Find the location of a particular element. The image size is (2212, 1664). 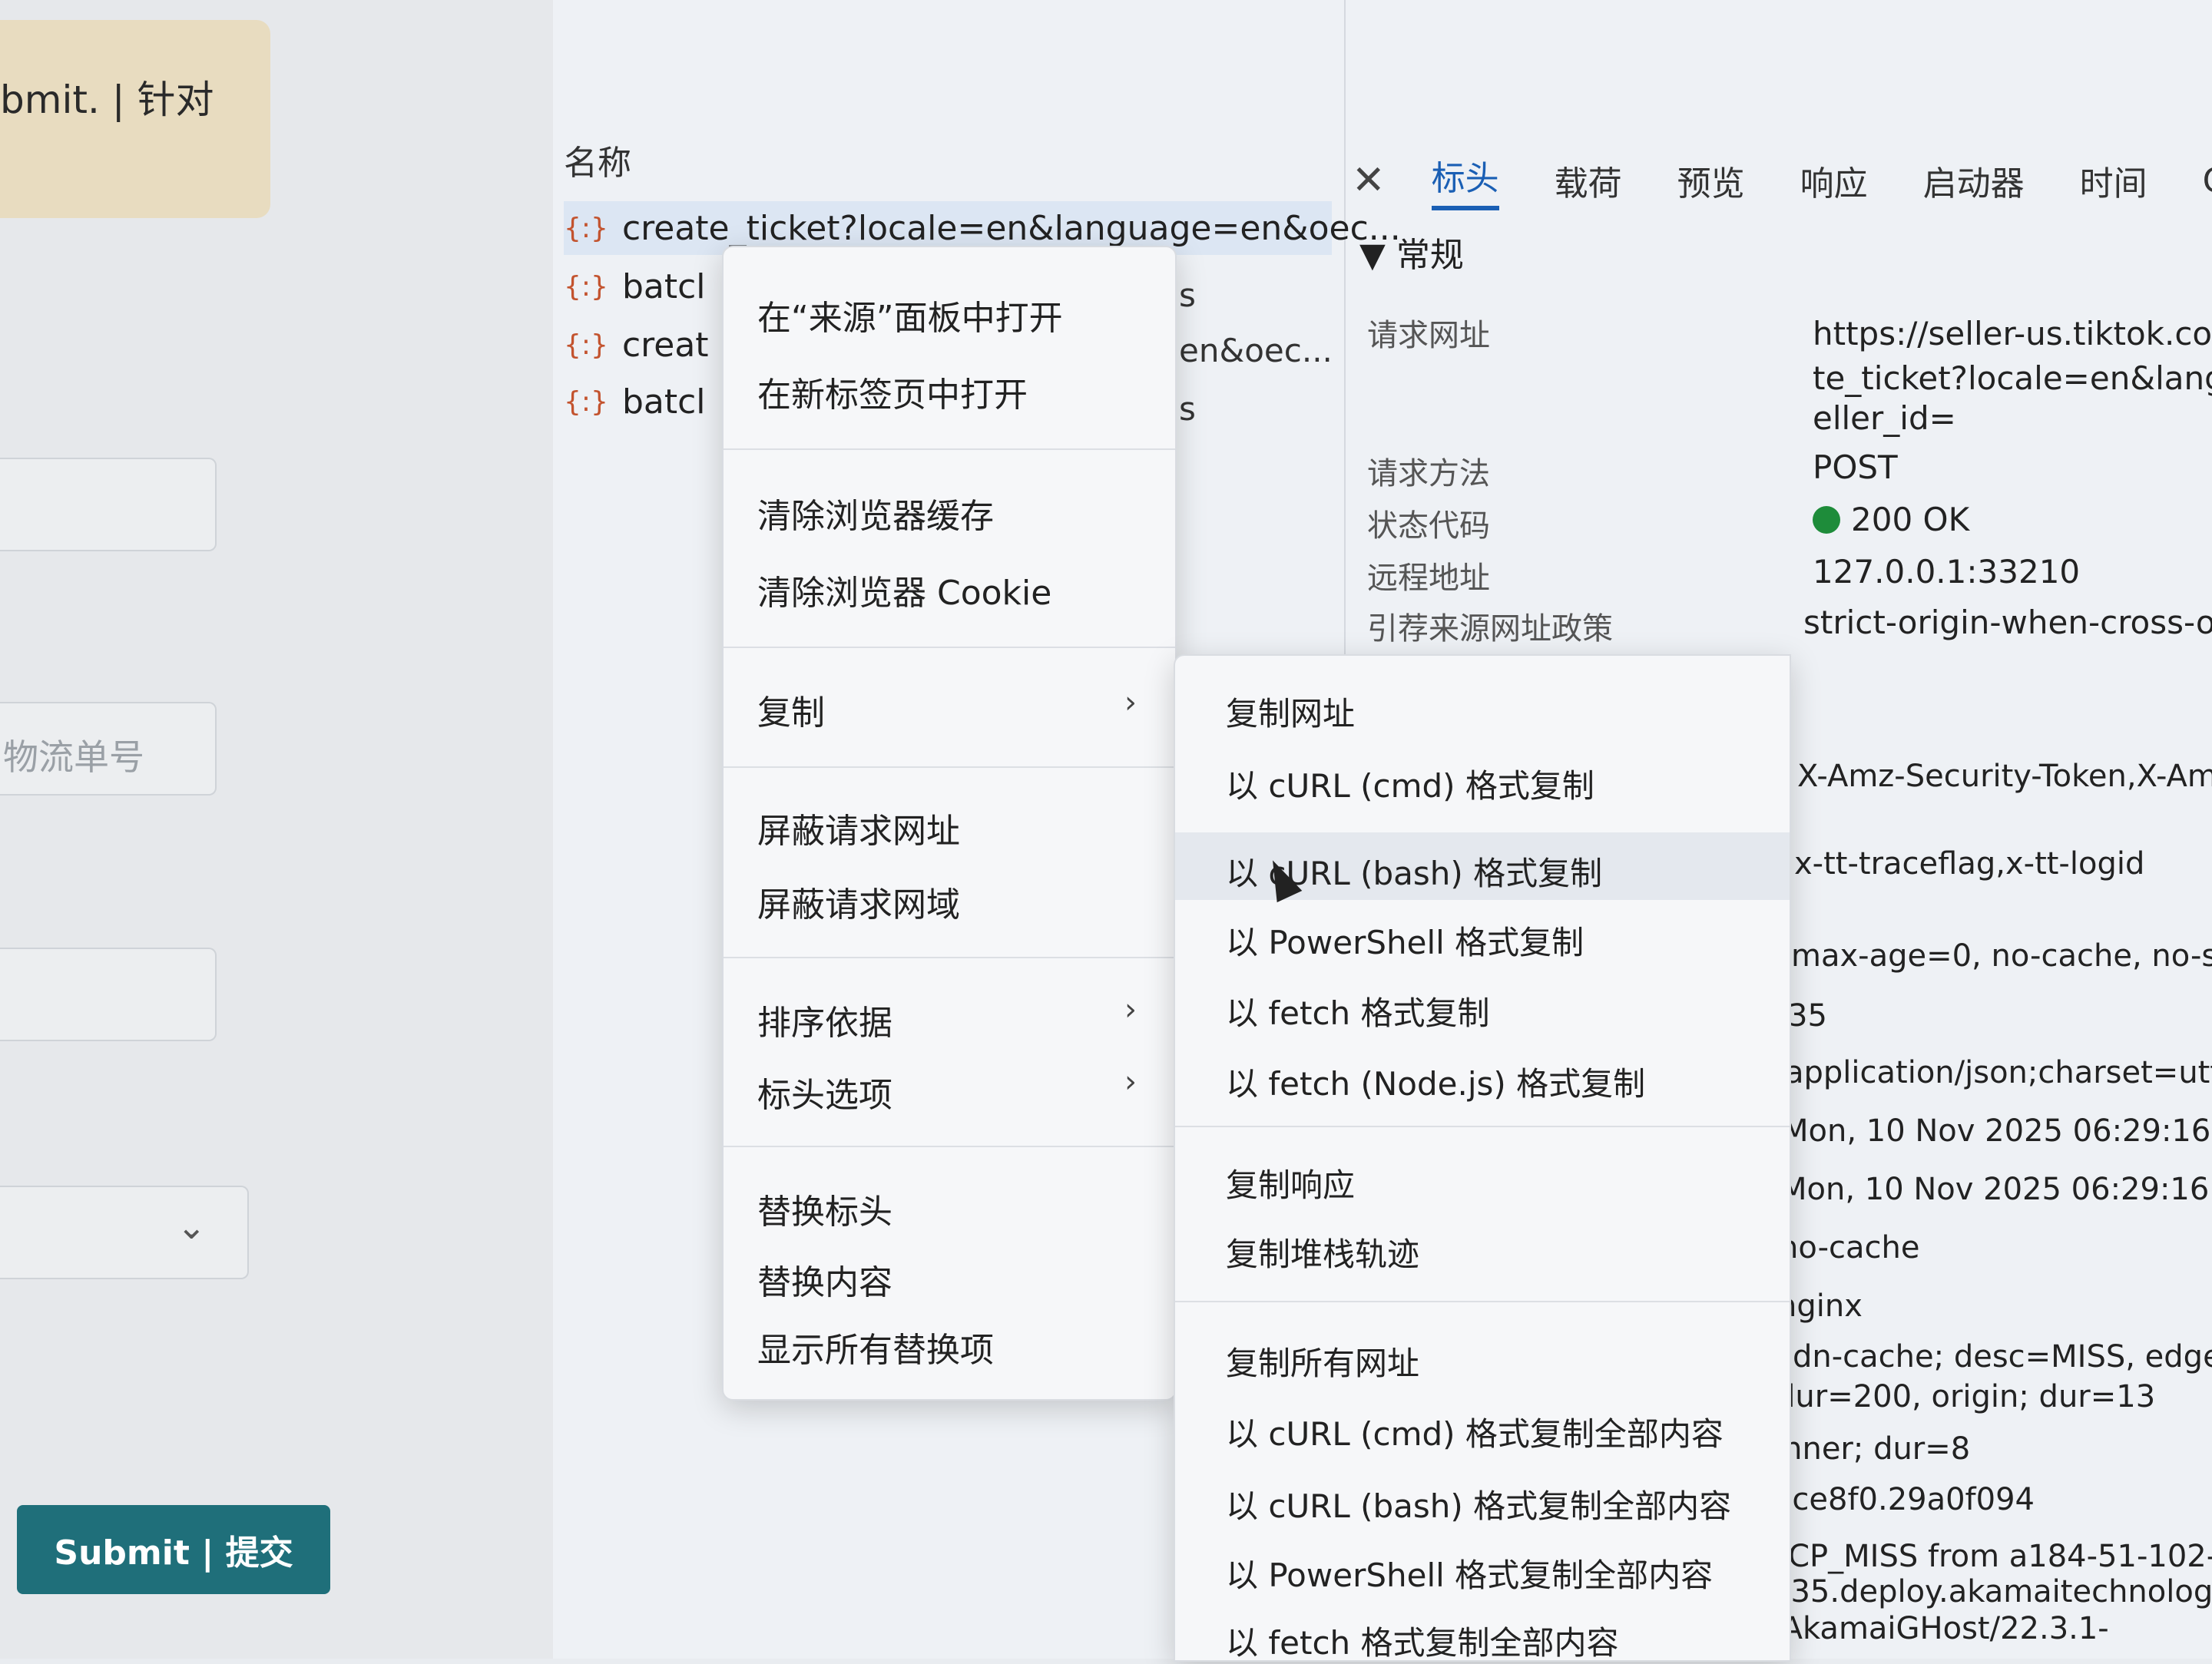

status-code-key: 状态代码 is located at coordinates (1428, 526).